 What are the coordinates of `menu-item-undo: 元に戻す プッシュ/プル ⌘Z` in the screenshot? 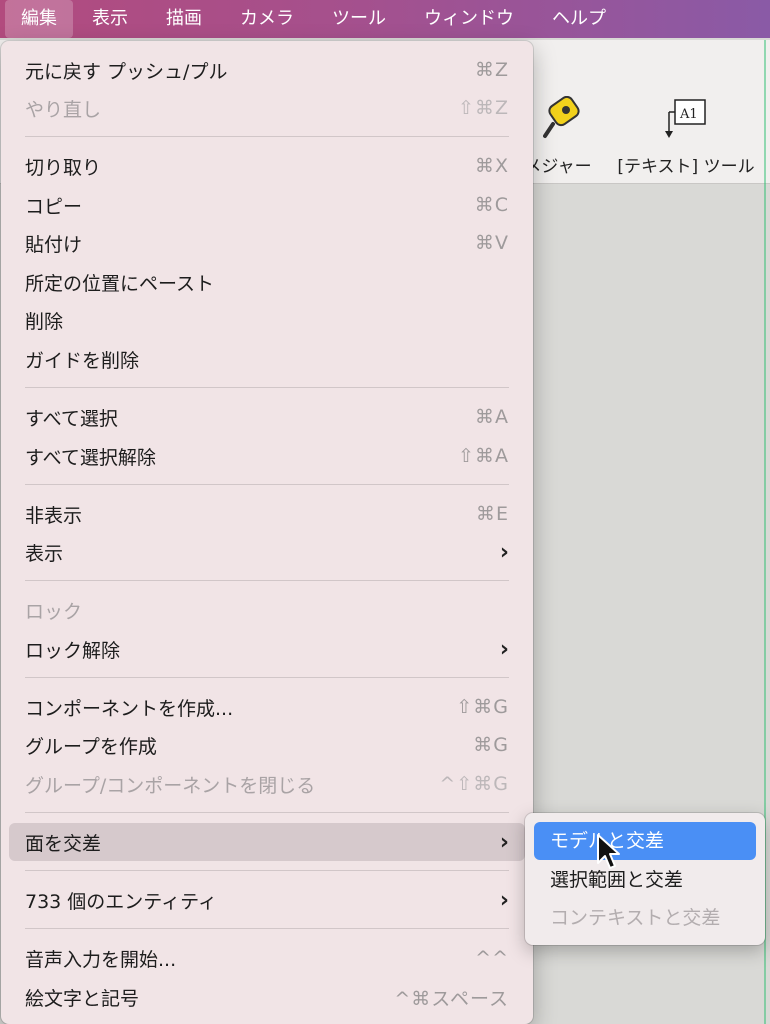 It's located at (267, 70).